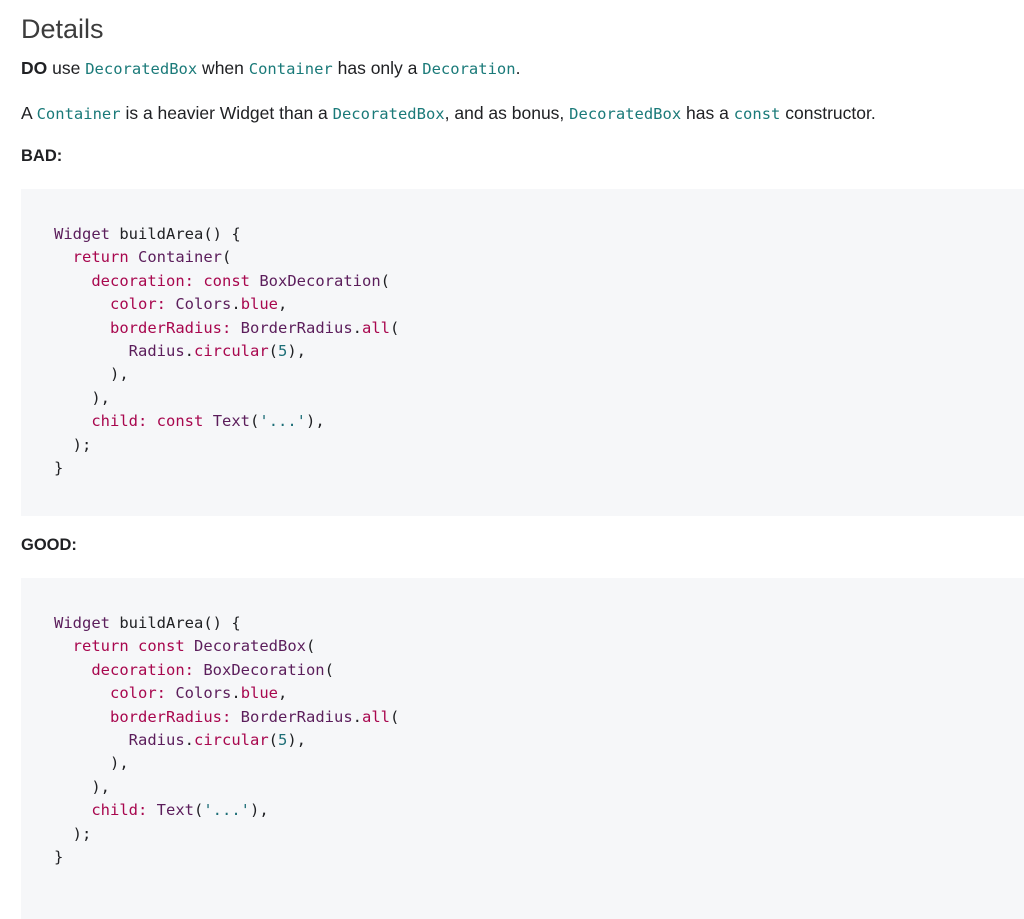  What do you see at coordinates (170, 304) in the screenshot?
I see `code-line: color: Colors.blue,` at bounding box center [170, 304].